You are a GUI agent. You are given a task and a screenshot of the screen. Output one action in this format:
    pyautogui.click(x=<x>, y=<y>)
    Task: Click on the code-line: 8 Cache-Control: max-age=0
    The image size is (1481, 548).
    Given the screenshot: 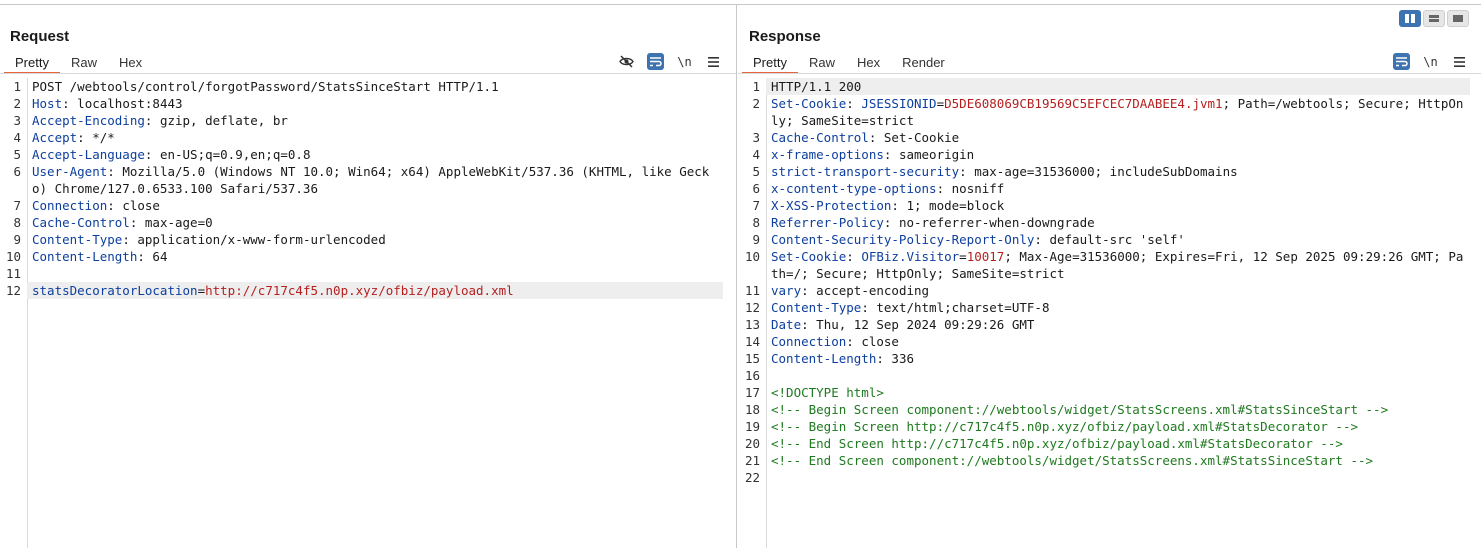 What is the action you would take?
    pyautogui.click(x=368, y=222)
    